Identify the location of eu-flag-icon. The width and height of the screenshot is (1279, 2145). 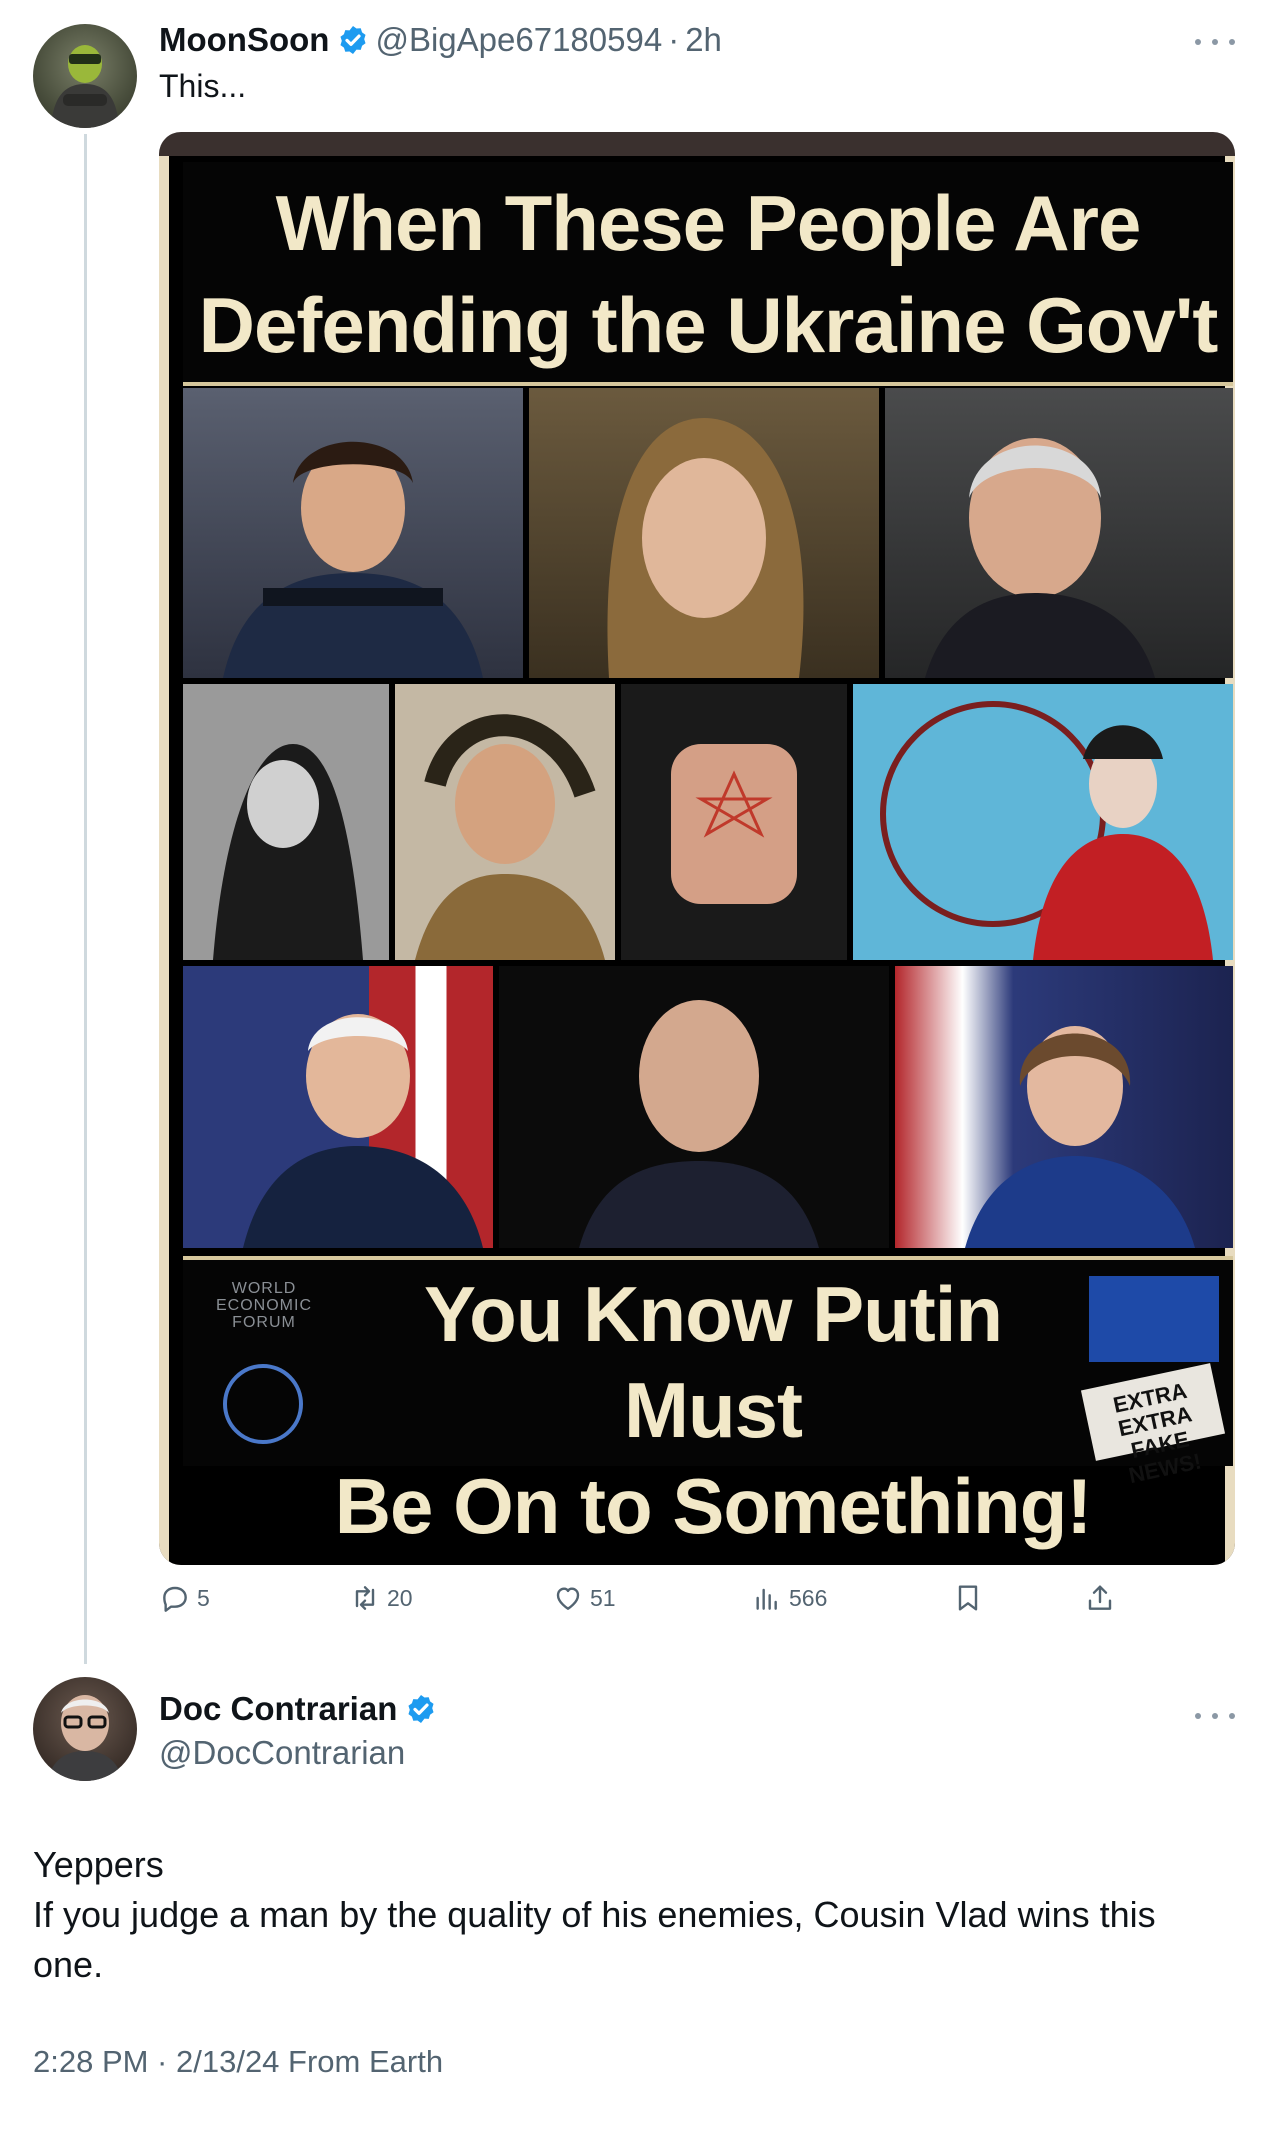
(1154, 1319).